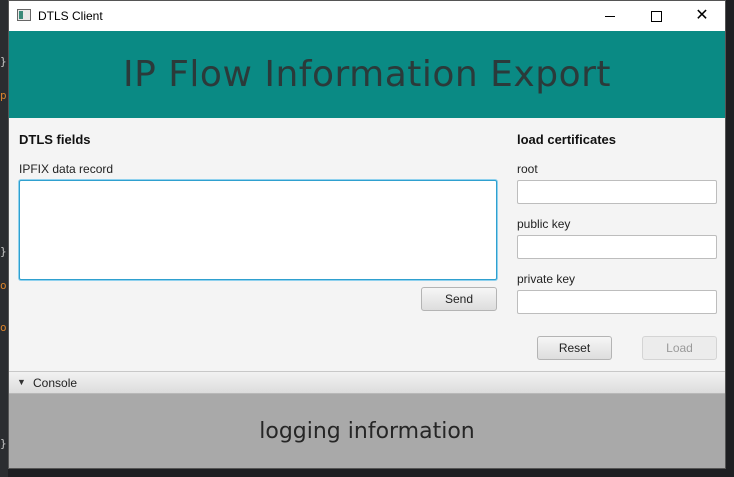  What do you see at coordinates (3, 95) in the screenshot?
I see `gutter-glyph: p` at bounding box center [3, 95].